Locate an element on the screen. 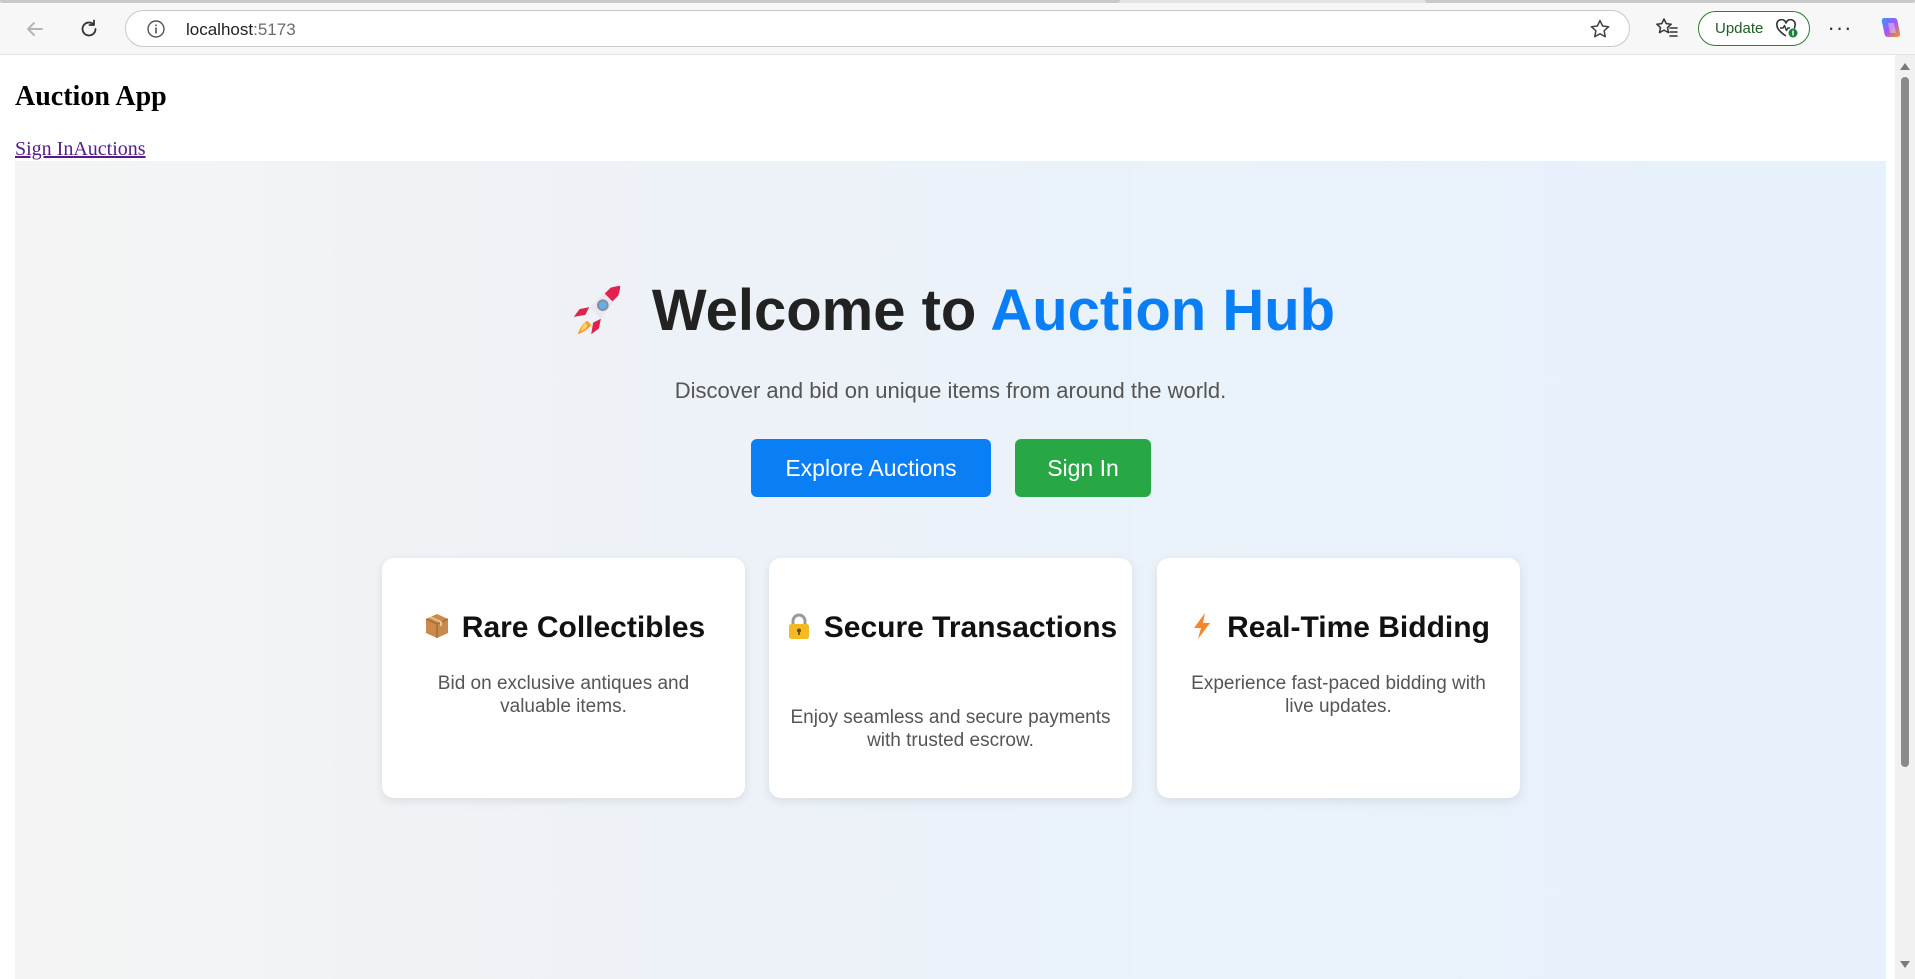  more-options-icon: ··· is located at coordinates (1840, 27).